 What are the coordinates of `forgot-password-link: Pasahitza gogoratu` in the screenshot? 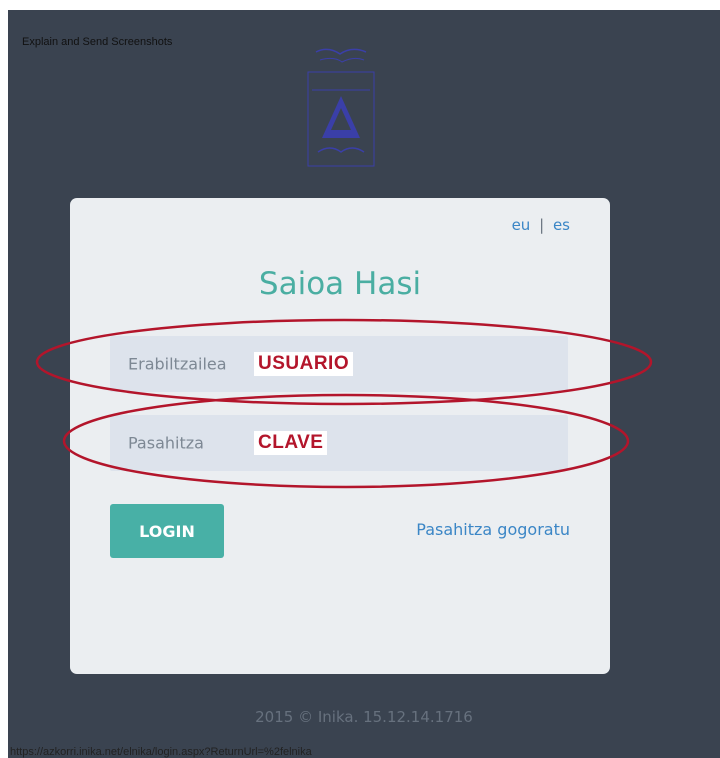 It's located at (493, 529).